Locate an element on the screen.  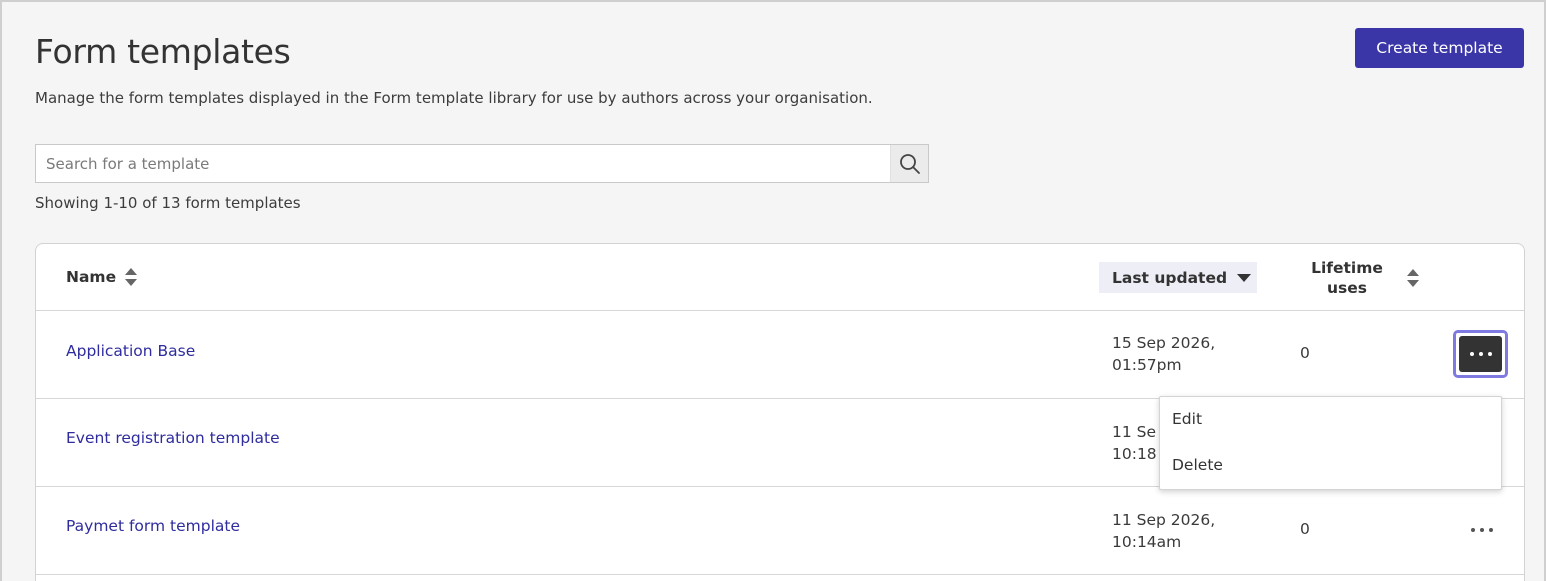
search-icon is located at coordinates (909, 163).